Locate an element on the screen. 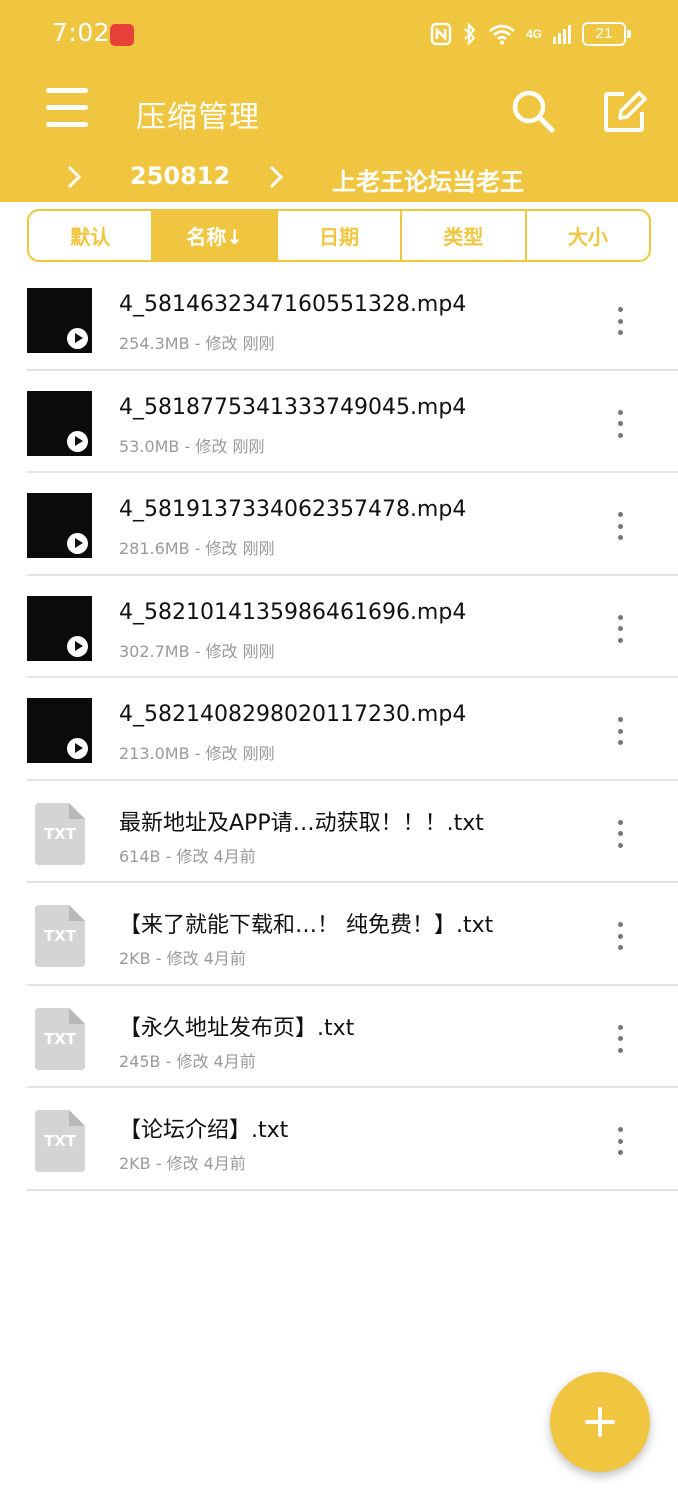 Image resolution: width=678 pixels, height=1500 pixels. file-name: 4_5814632347160551328.mp4 is located at coordinates (293, 304).